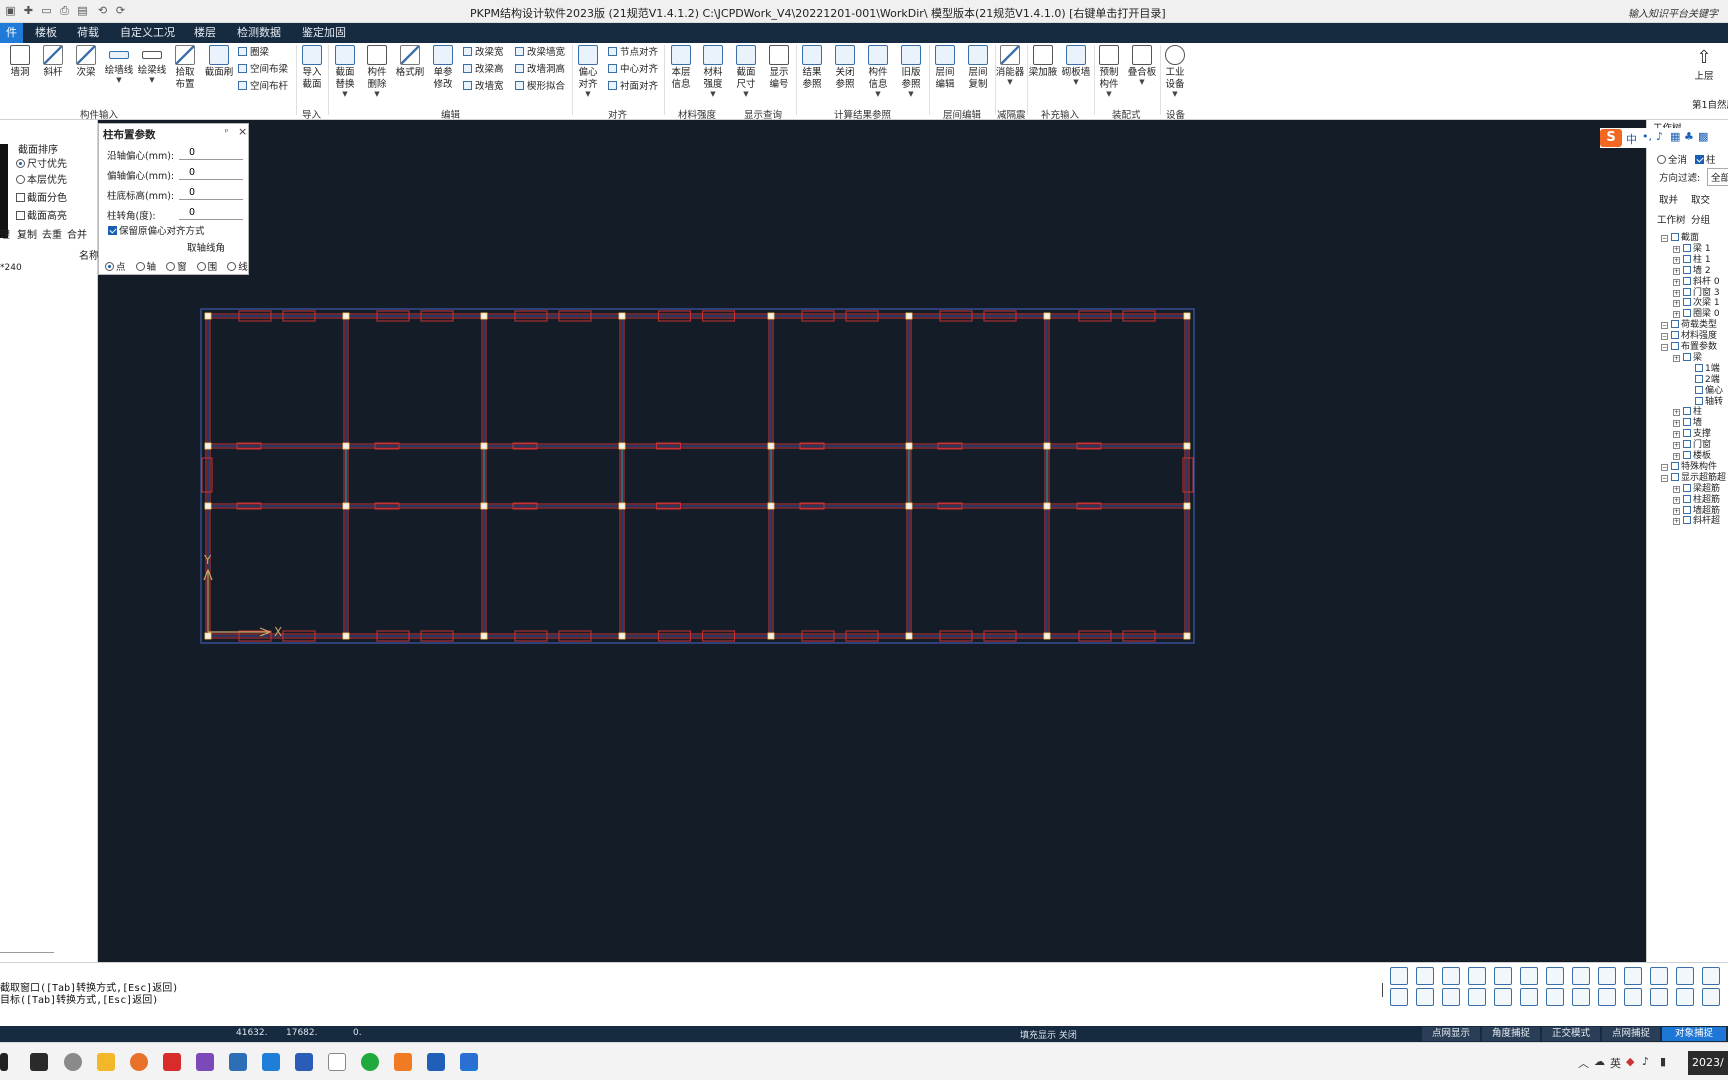 This screenshot has height=1080, width=1728. Describe the element at coordinates (1425, 976) in the screenshot. I see `top-view-icon` at that location.